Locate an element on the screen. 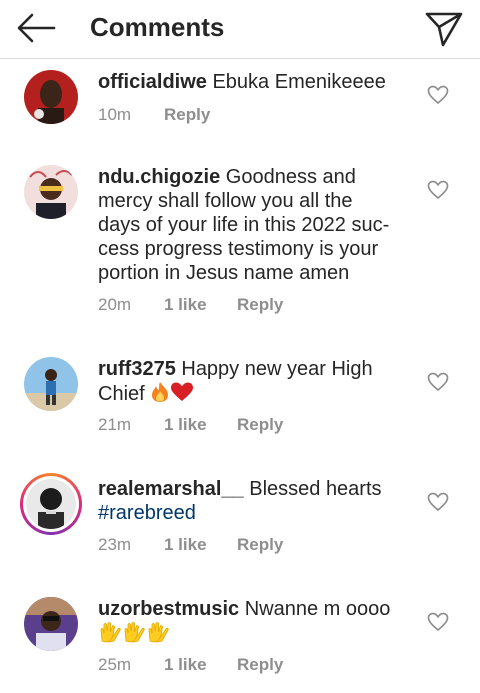 Image resolution: width=480 pixels, height=693 pixels. comment-meta: 20m 1 like Reply is located at coordinates (190, 305).